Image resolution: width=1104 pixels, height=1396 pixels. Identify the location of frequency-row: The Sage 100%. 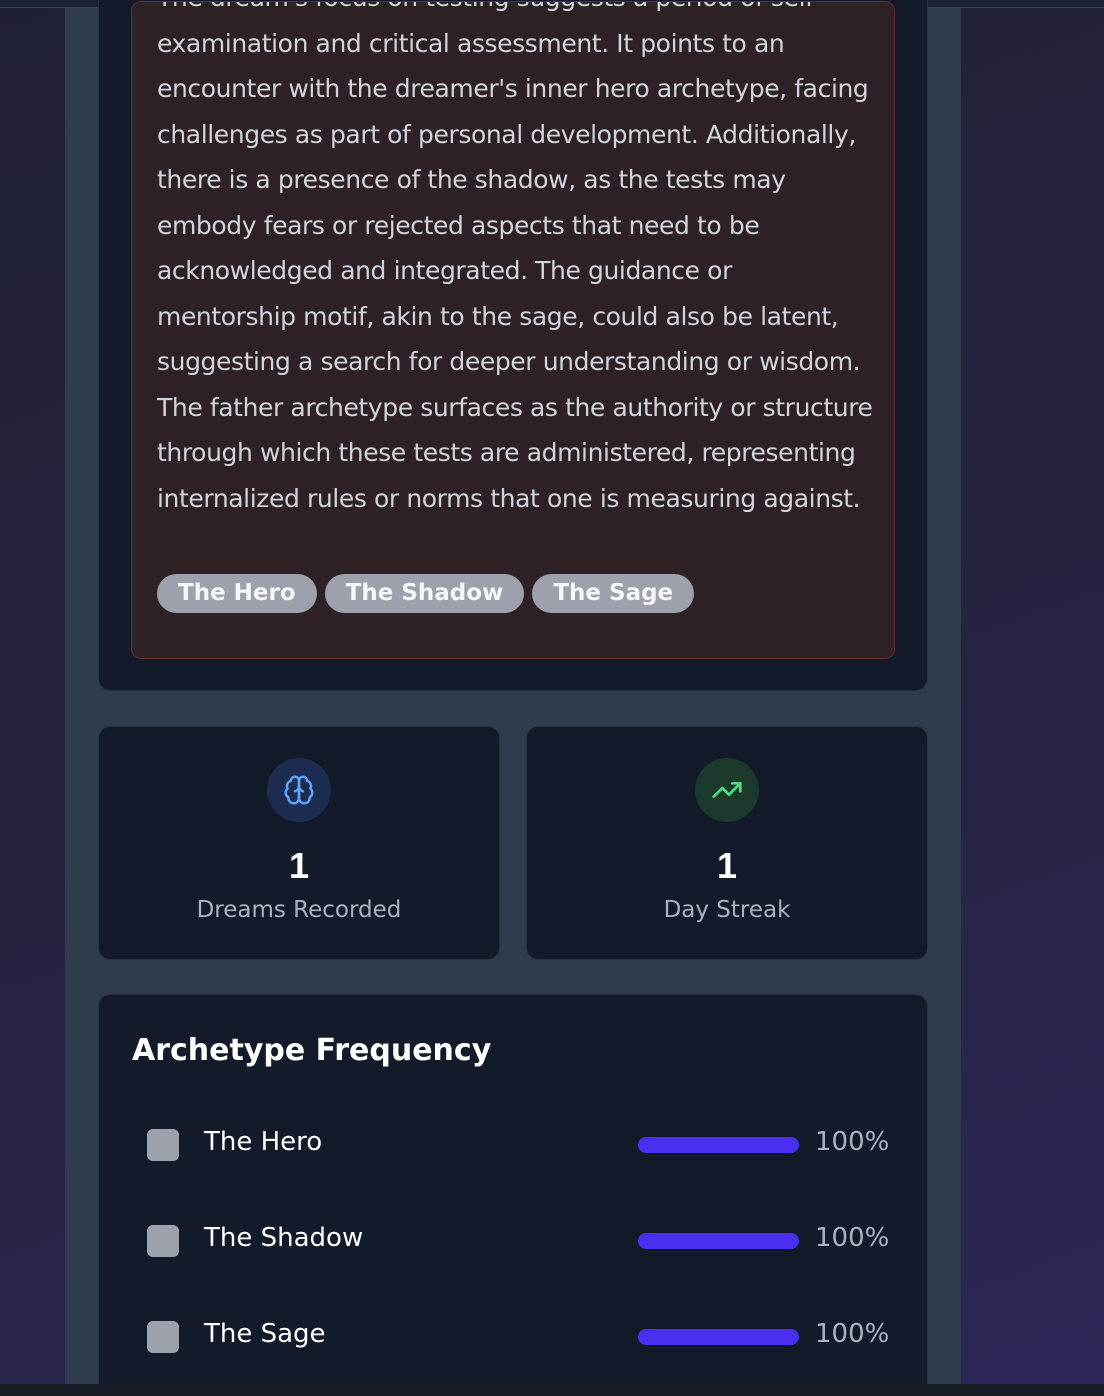
(519, 1337).